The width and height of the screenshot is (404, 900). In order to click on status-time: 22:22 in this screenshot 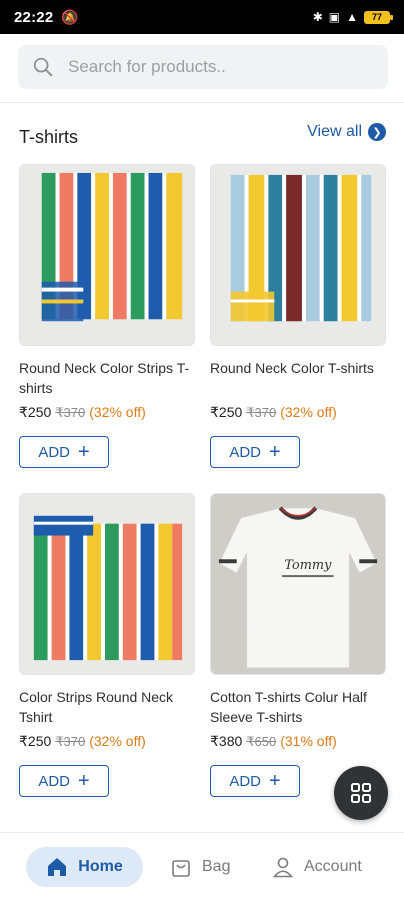, I will do `click(34, 17)`.